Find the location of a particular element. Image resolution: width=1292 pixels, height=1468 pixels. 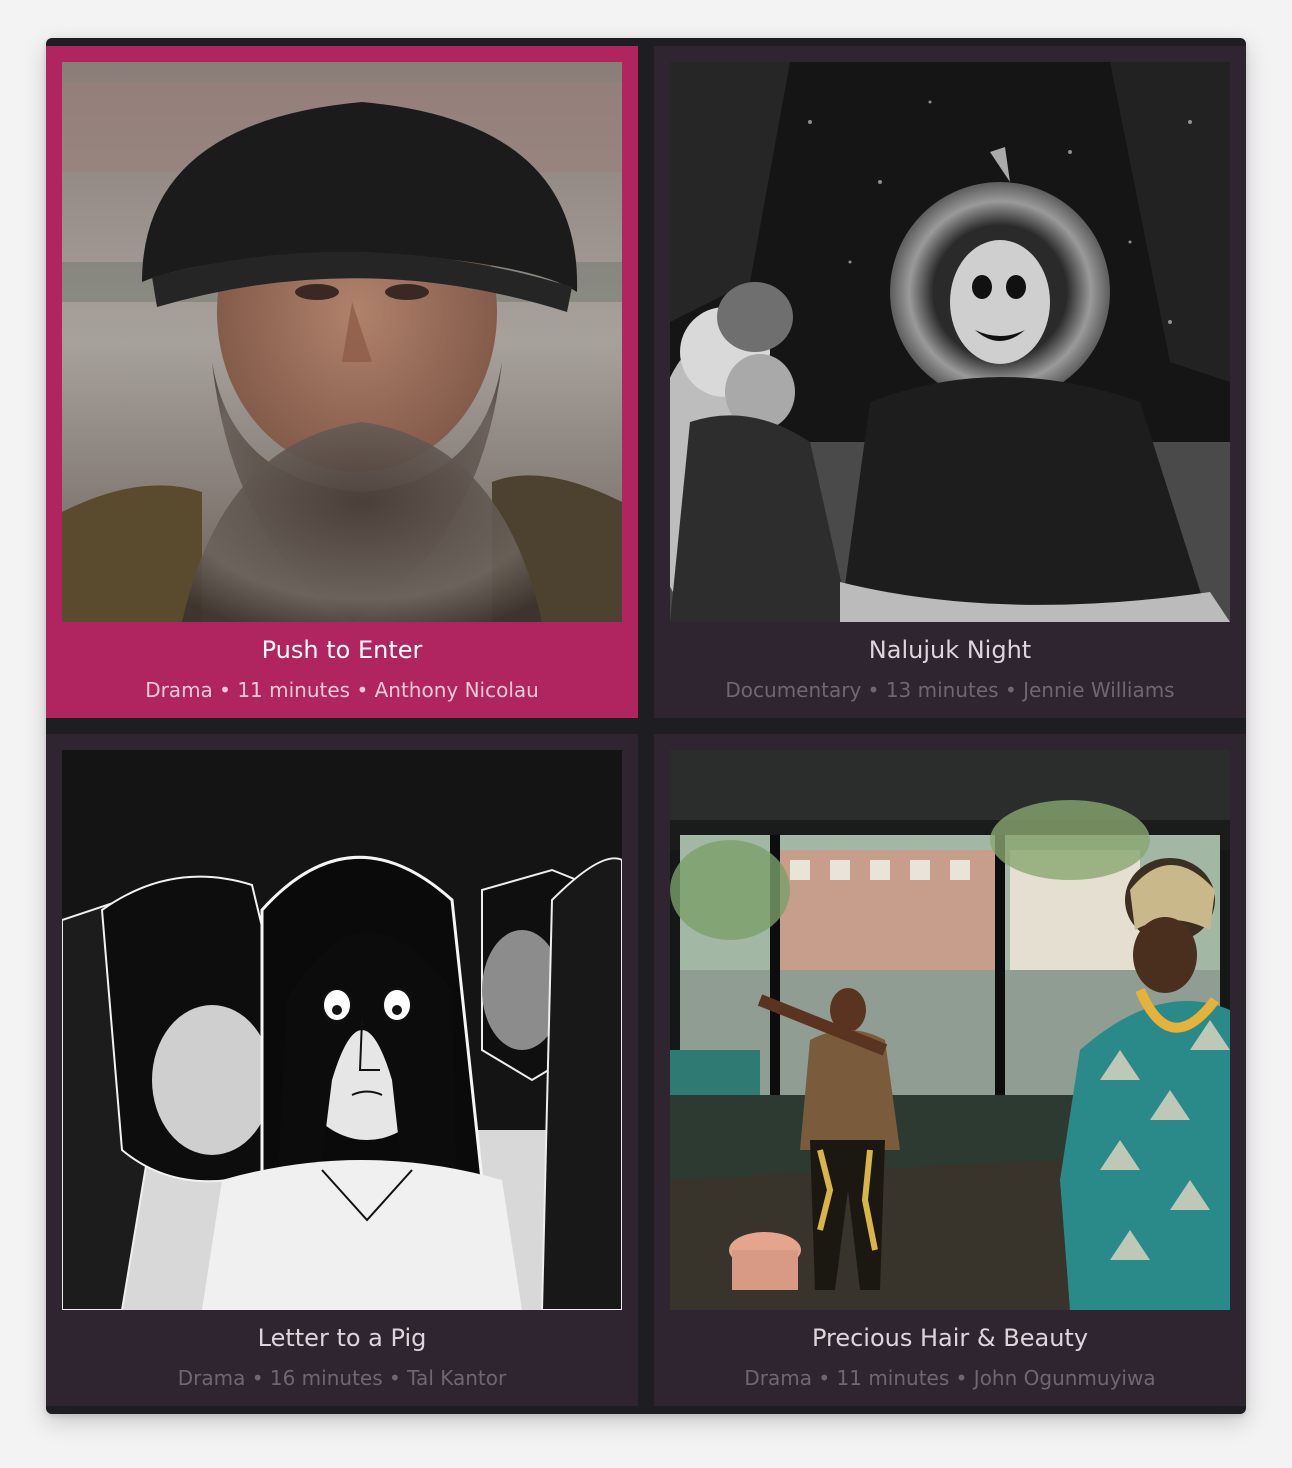

film-title: Letter to a Pig is located at coordinates (342, 1338).